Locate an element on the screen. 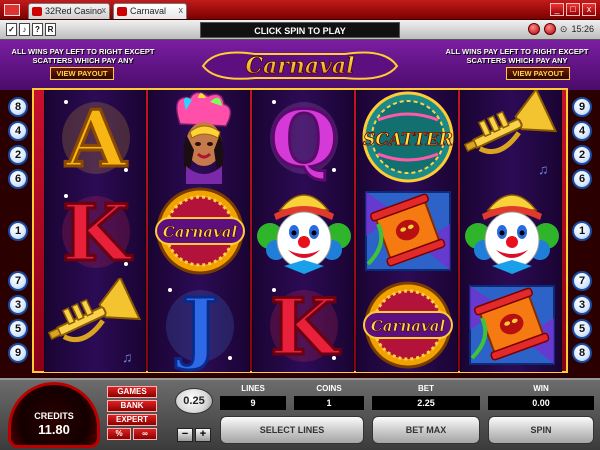  scatter-symbol: SCATTER is located at coordinates (408, 137).